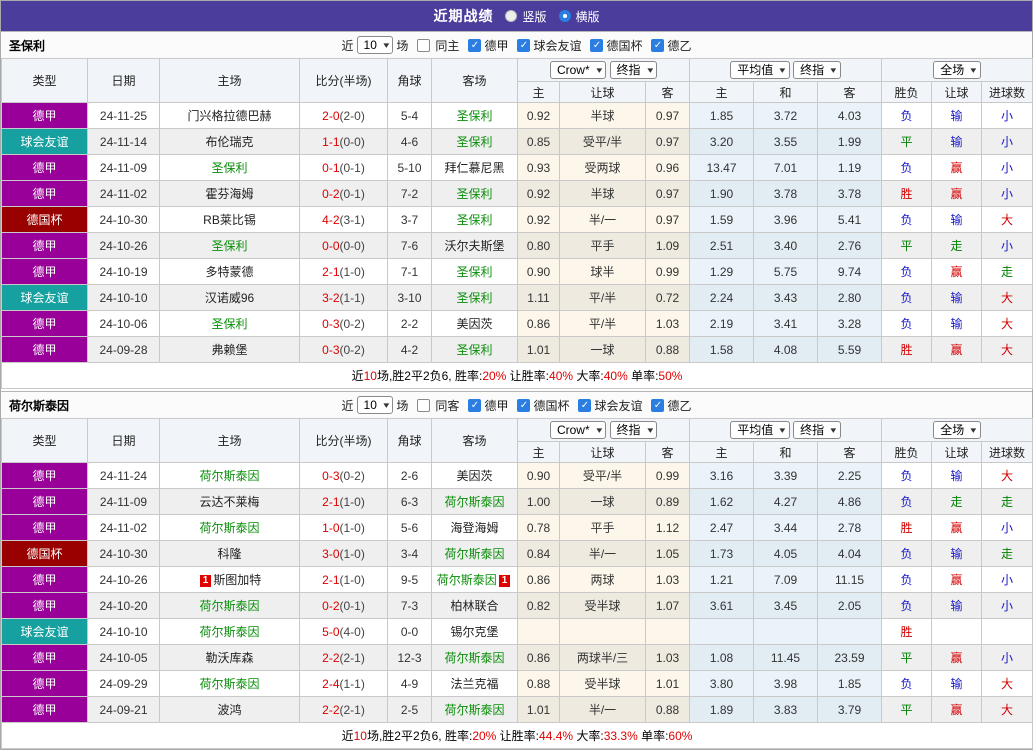 The width and height of the screenshot is (1033, 750). Describe the element at coordinates (424, 45) in the screenshot. I see `same-home-checkbox` at that location.